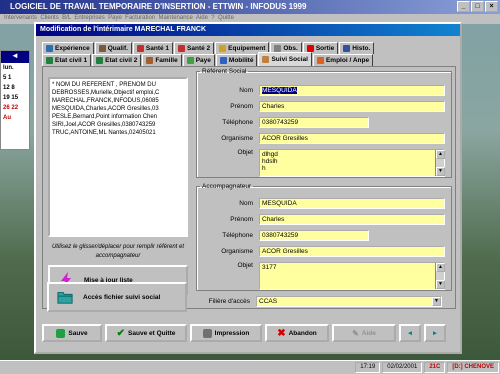 This screenshot has width=500, height=374. I want to click on list-item: PESLE,Bernard,Point information Chen, so click(118, 117).